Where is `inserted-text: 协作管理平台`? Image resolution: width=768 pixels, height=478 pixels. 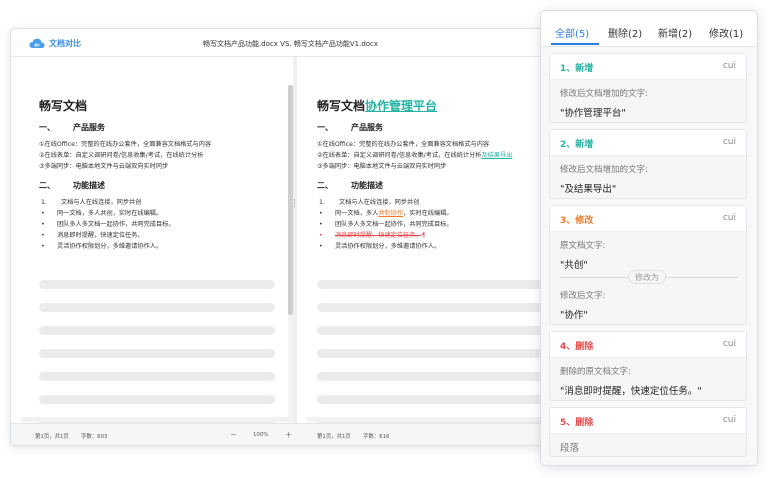
inserted-text: 协作管理平台 is located at coordinates (401, 106).